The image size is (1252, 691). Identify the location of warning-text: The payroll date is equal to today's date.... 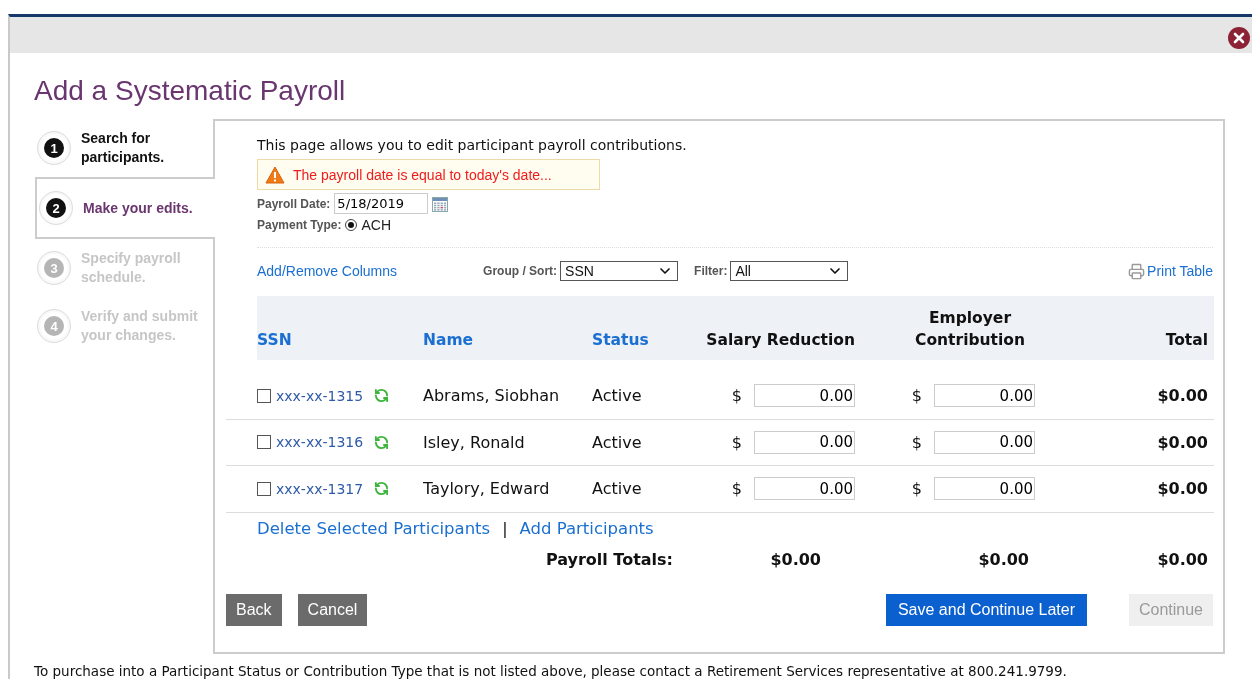
(422, 174).